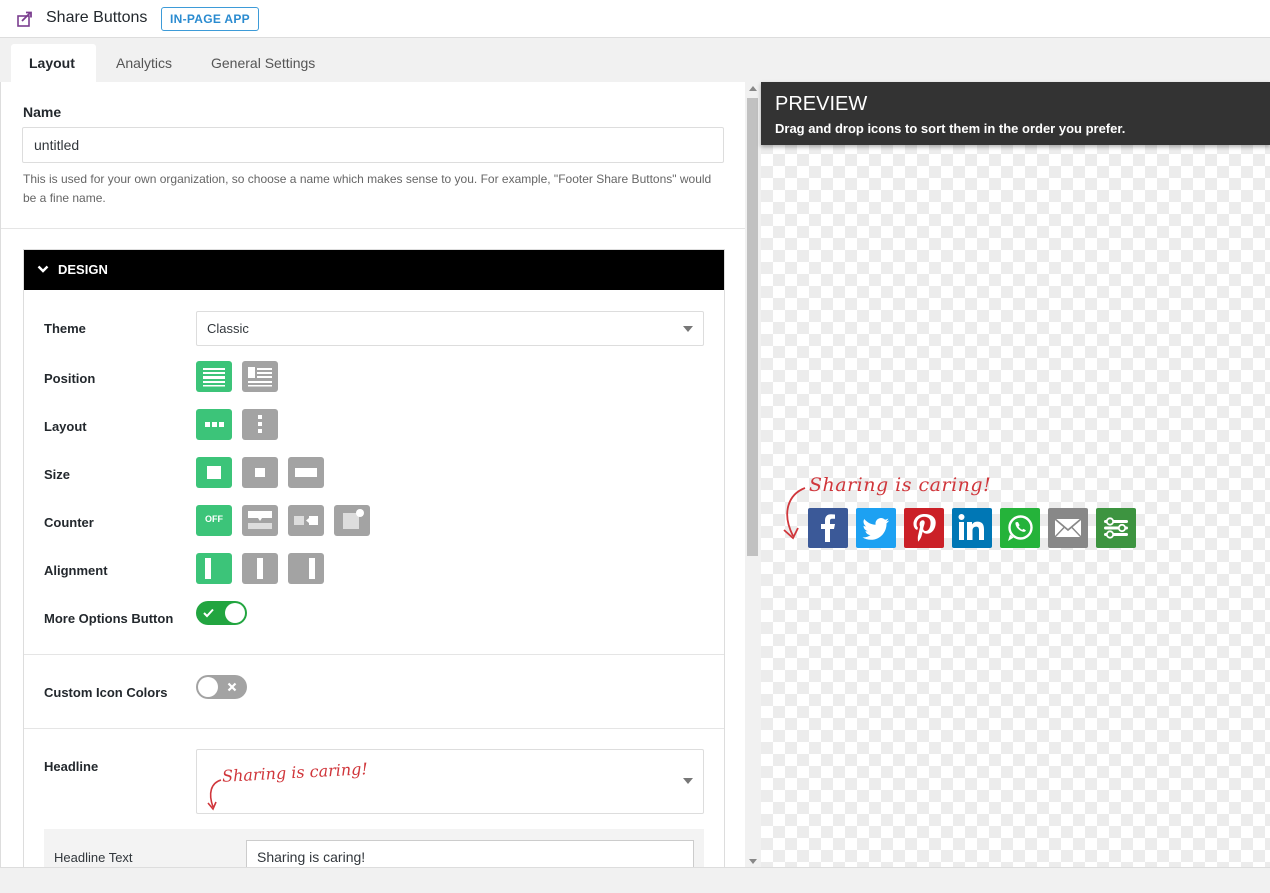 The width and height of the screenshot is (1270, 893). I want to click on large-square-icon, so click(214, 472).